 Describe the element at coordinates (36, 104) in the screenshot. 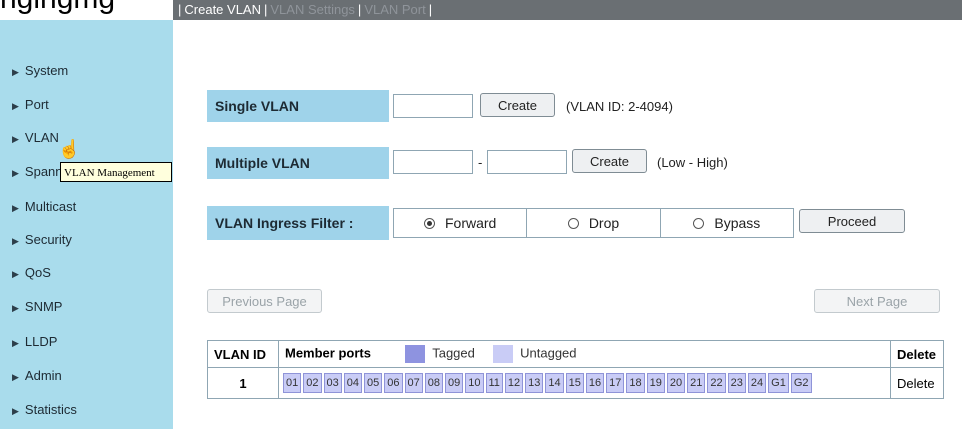

I see `sidebar-item-label: Port` at that location.